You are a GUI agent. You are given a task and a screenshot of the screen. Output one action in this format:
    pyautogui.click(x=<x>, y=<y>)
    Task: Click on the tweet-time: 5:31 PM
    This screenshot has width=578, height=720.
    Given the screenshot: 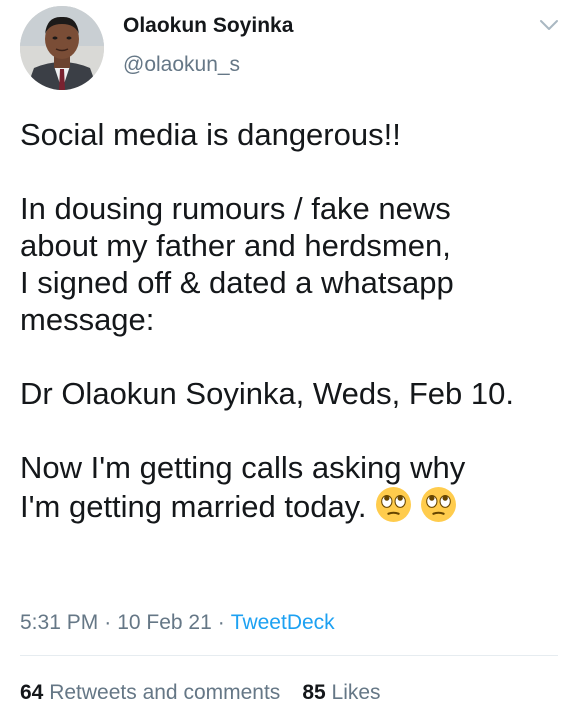 What is the action you would take?
    pyautogui.click(x=59, y=622)
    